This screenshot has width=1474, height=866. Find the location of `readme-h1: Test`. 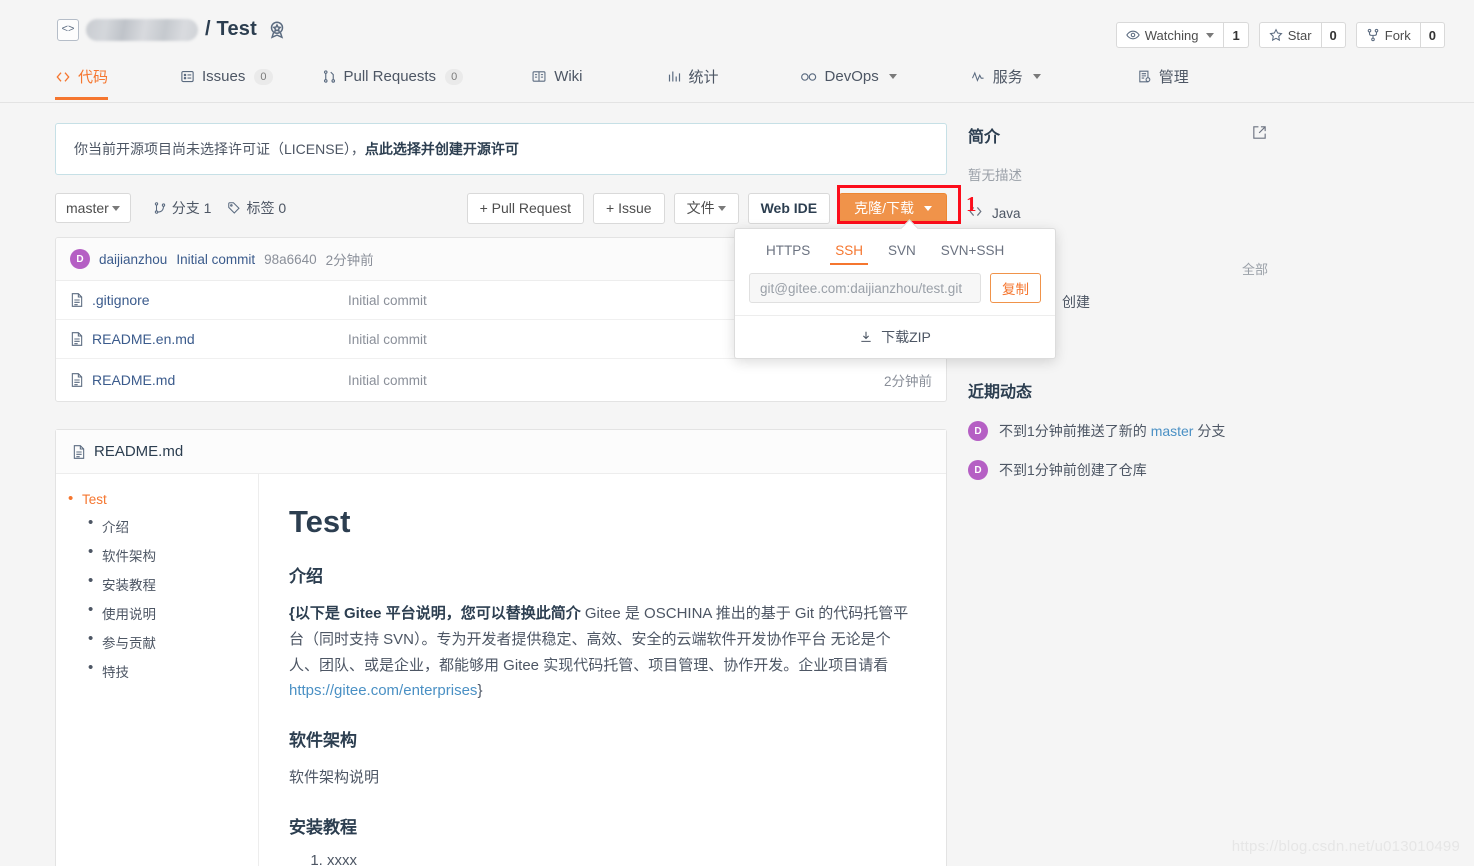

readme-h1: Test is located at coordinates (320, 521).